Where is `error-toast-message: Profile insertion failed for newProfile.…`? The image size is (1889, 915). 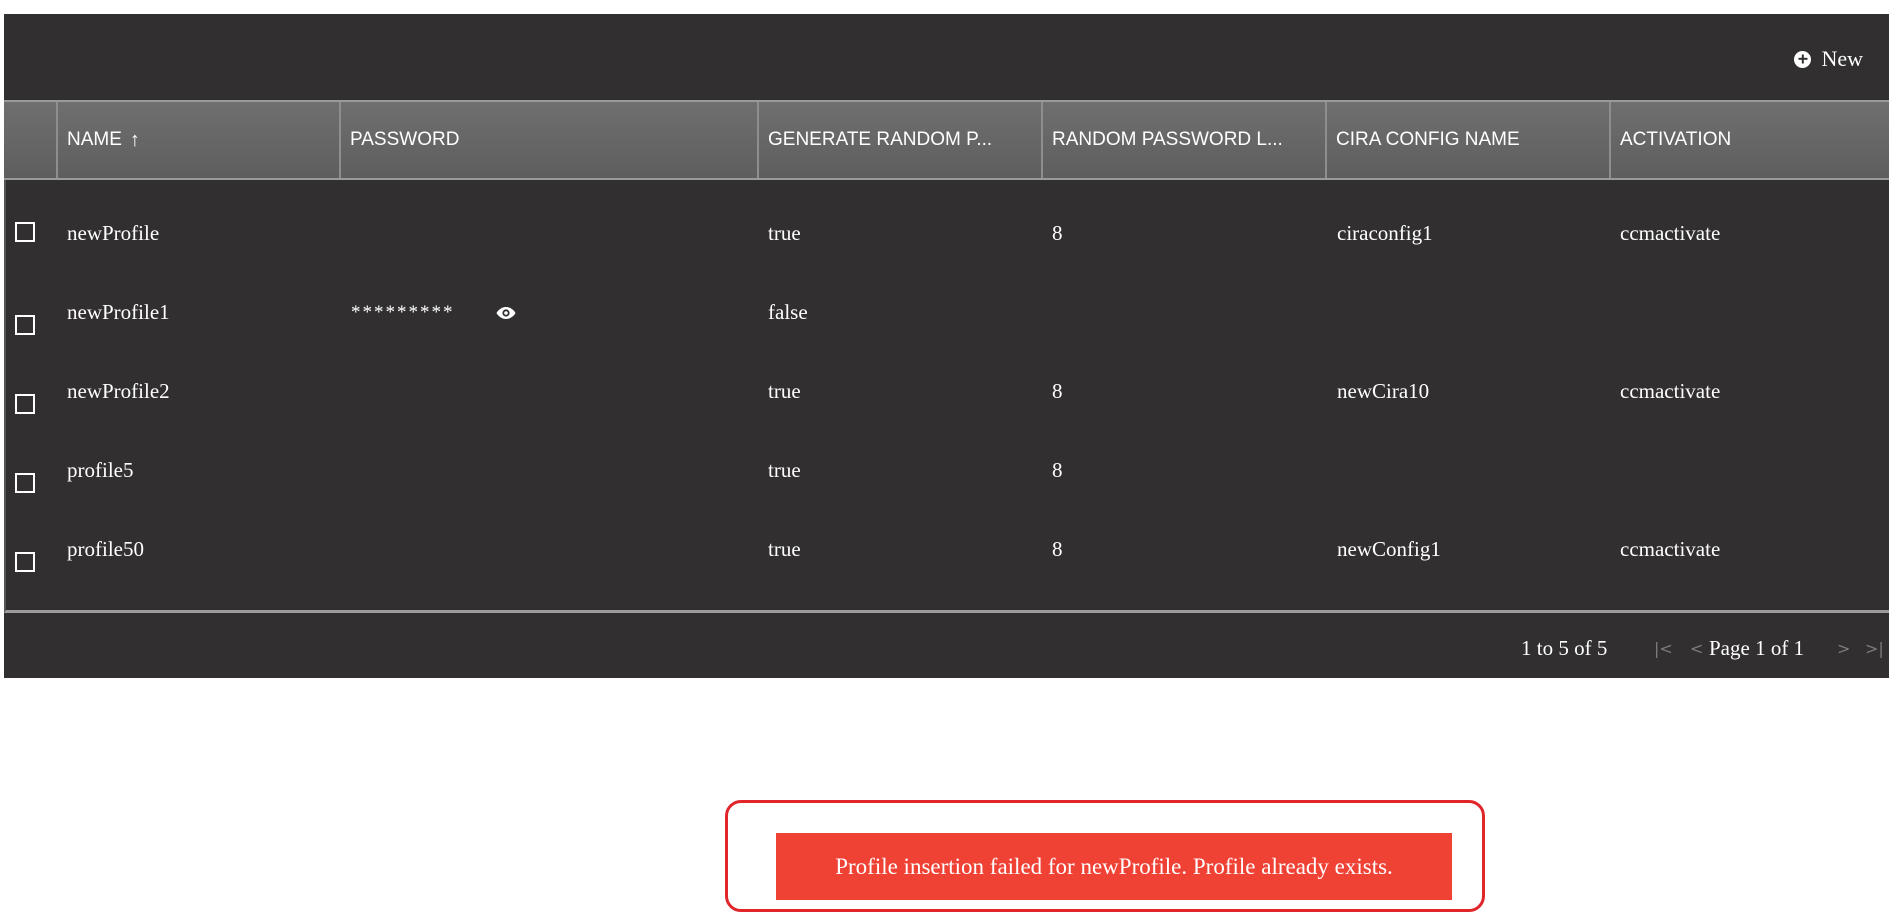 error-toast-message: Profile insertion failed for newProfile.… is located at coordinates (1114, 866).